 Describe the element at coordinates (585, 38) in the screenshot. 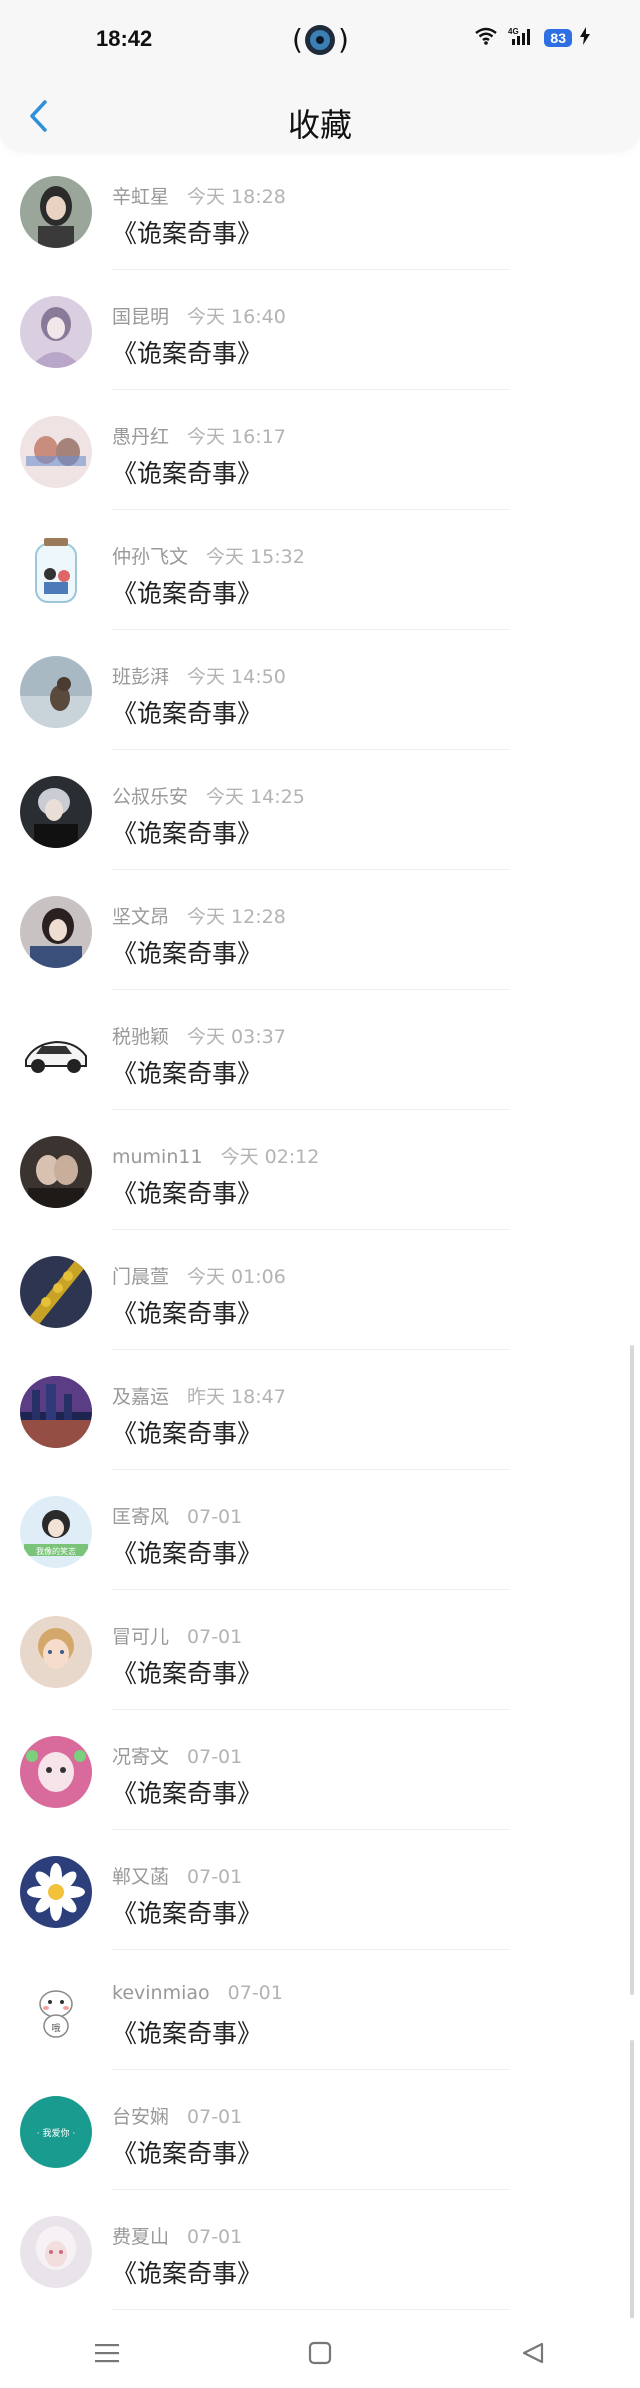

I see `charging-icon` at that location.